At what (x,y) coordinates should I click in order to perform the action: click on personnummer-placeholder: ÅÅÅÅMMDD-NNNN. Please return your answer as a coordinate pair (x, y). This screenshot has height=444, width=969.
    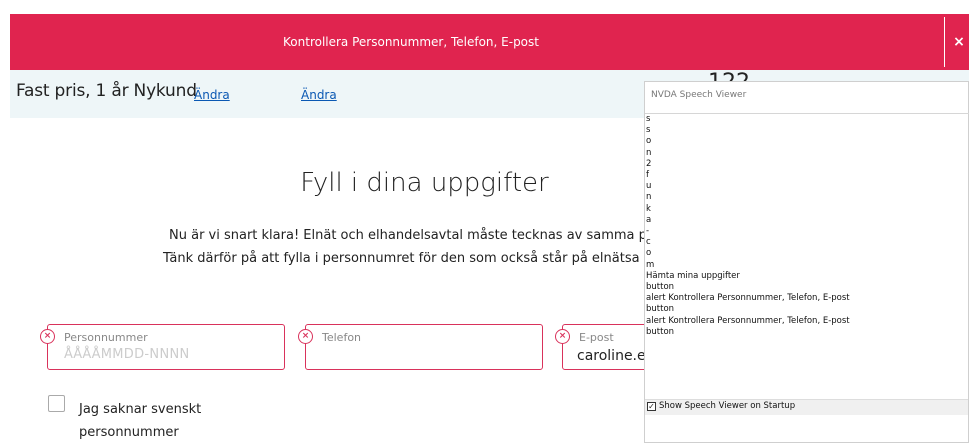
    Looking at the image, I should click on (127, 354).